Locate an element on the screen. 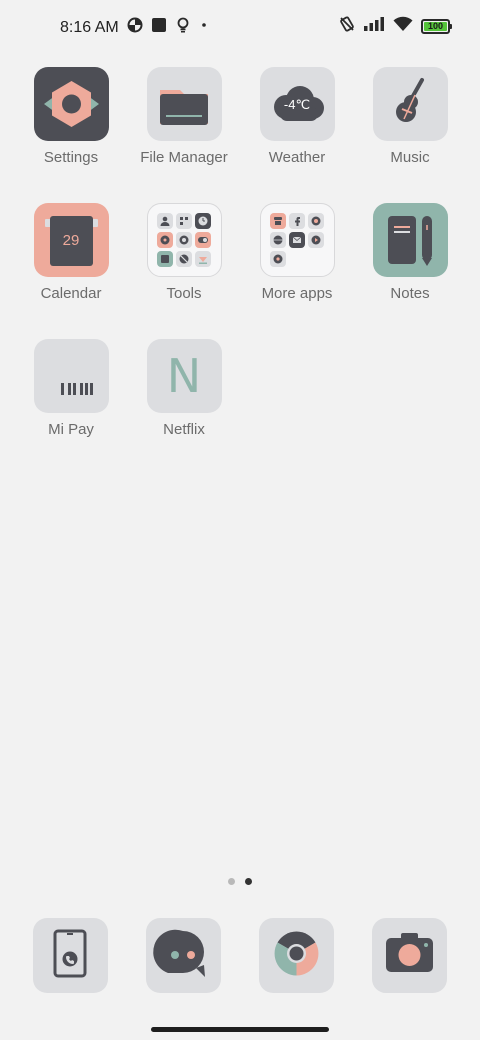  phone-icon is located at coordinates (70, 955).